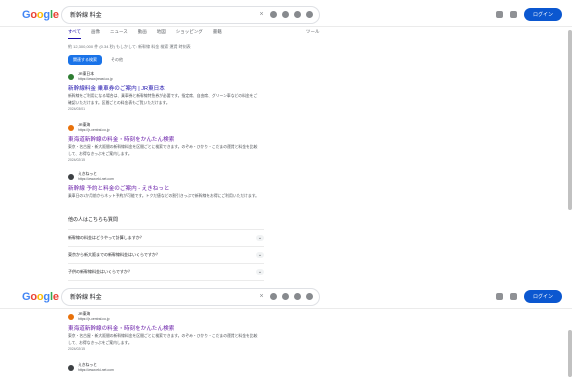 This screenshot has width=572, height=377. What do you see at coordinates (117, 60) in the screenshot?
I see `more-chip: その他` at bounding box center [117, 60].